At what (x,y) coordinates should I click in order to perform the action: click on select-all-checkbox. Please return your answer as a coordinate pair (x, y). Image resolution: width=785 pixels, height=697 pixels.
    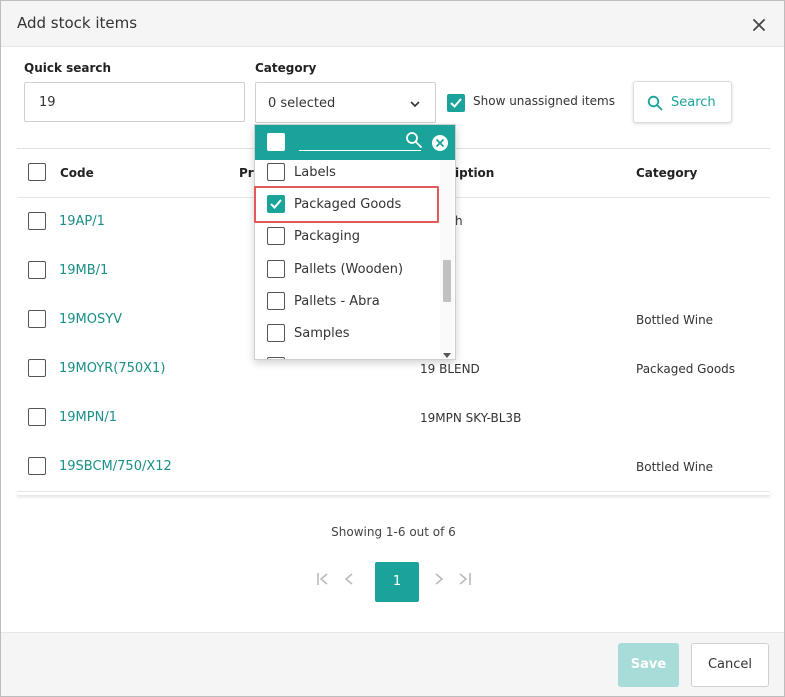
    Looking at the image, I should click on (37, 172).